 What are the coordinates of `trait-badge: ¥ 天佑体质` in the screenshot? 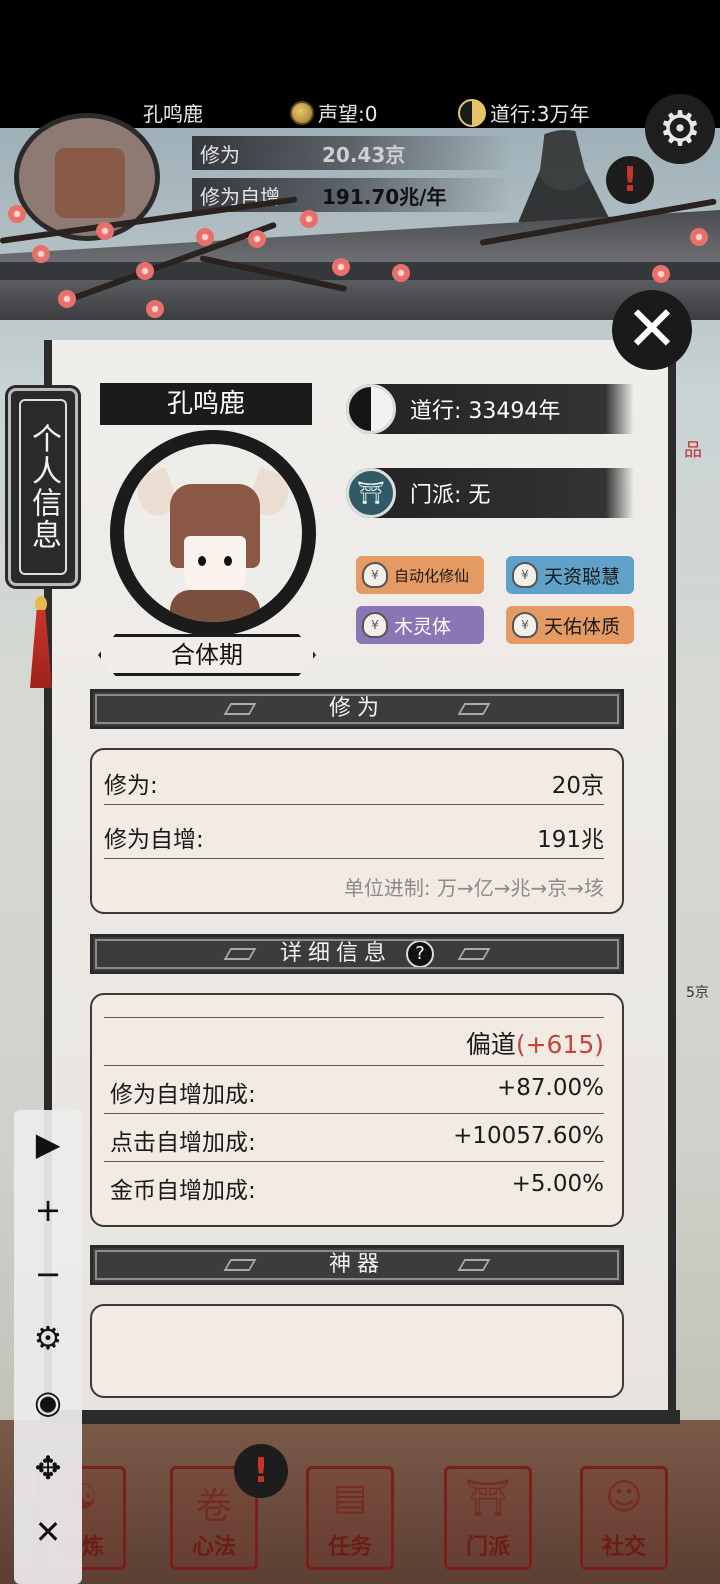 It's located at (570, 625).